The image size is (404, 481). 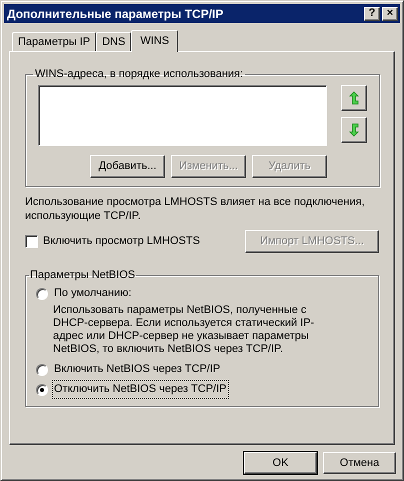 I want to click on help-button: ?, so click(x=372, y=13).